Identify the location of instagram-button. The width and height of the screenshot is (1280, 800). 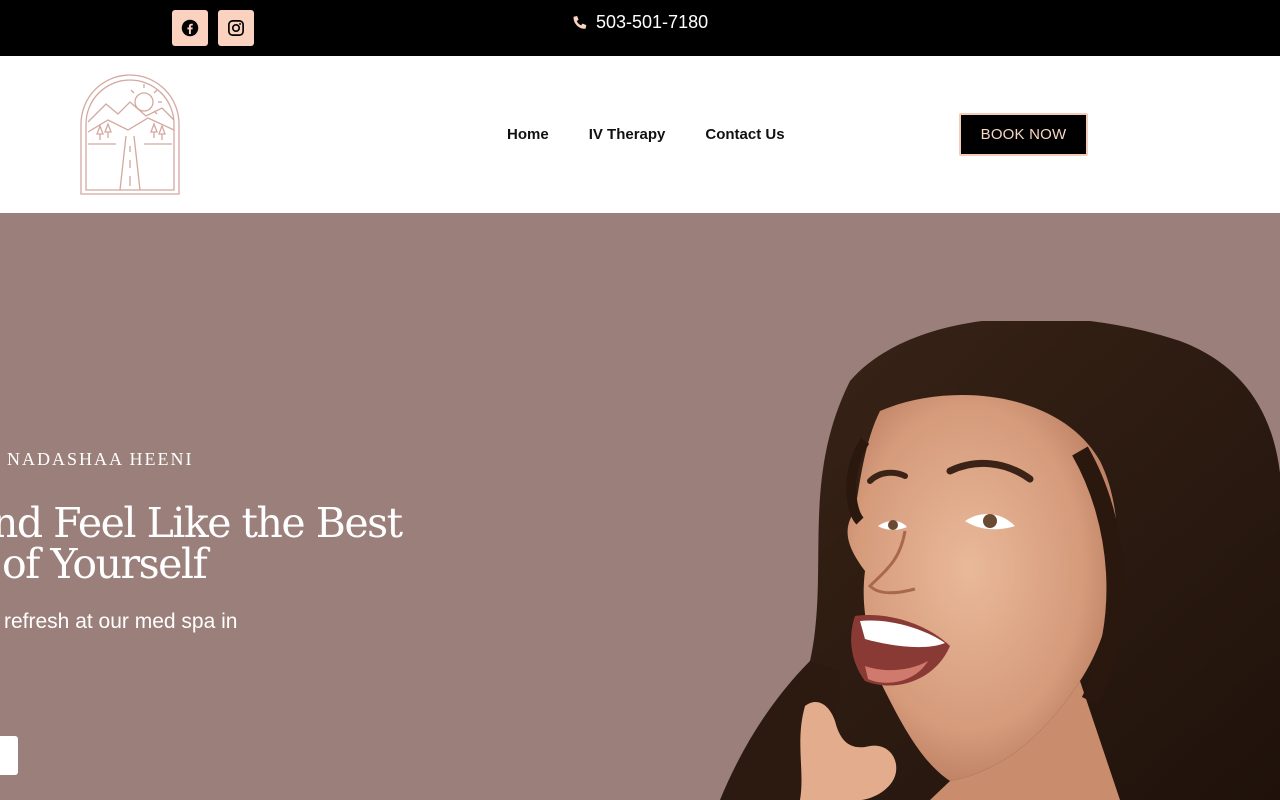
(236, 28).